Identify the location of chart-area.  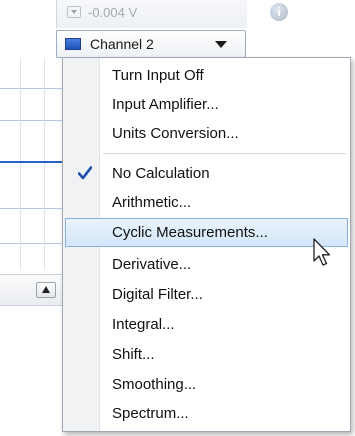
(31, 164).